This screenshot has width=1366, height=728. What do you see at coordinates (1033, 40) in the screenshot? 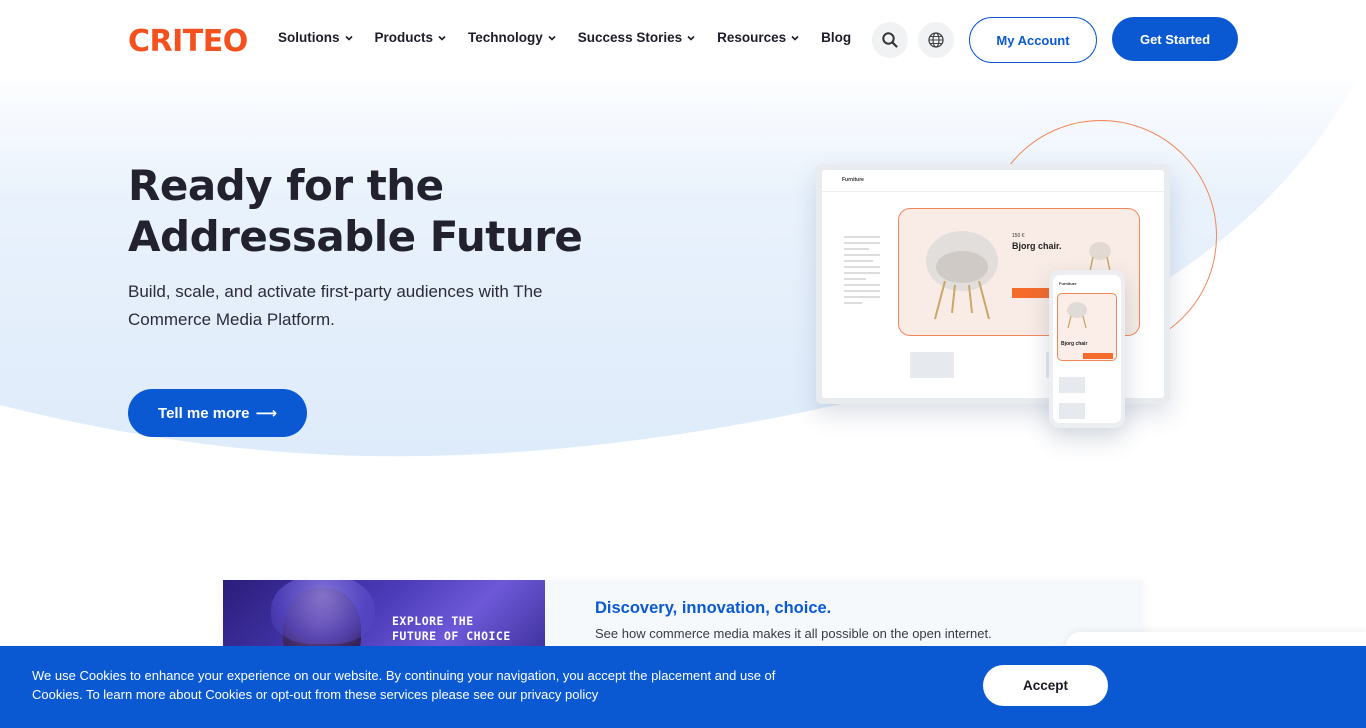
I see `my-account-button: My Account` at bounding box center [1033, 40].